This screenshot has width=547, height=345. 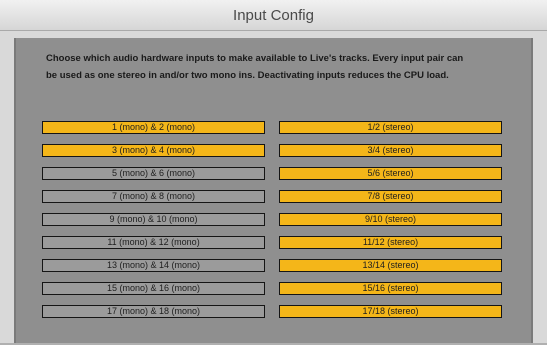 I want to click on stereo-pair-toggle-15-16: 15/16 (stereo), so click(x=390, y=288).